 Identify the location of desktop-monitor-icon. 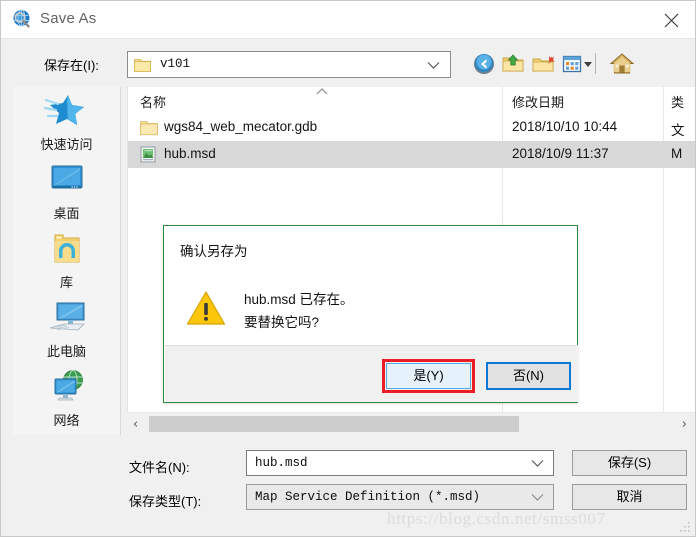
(66, 177).